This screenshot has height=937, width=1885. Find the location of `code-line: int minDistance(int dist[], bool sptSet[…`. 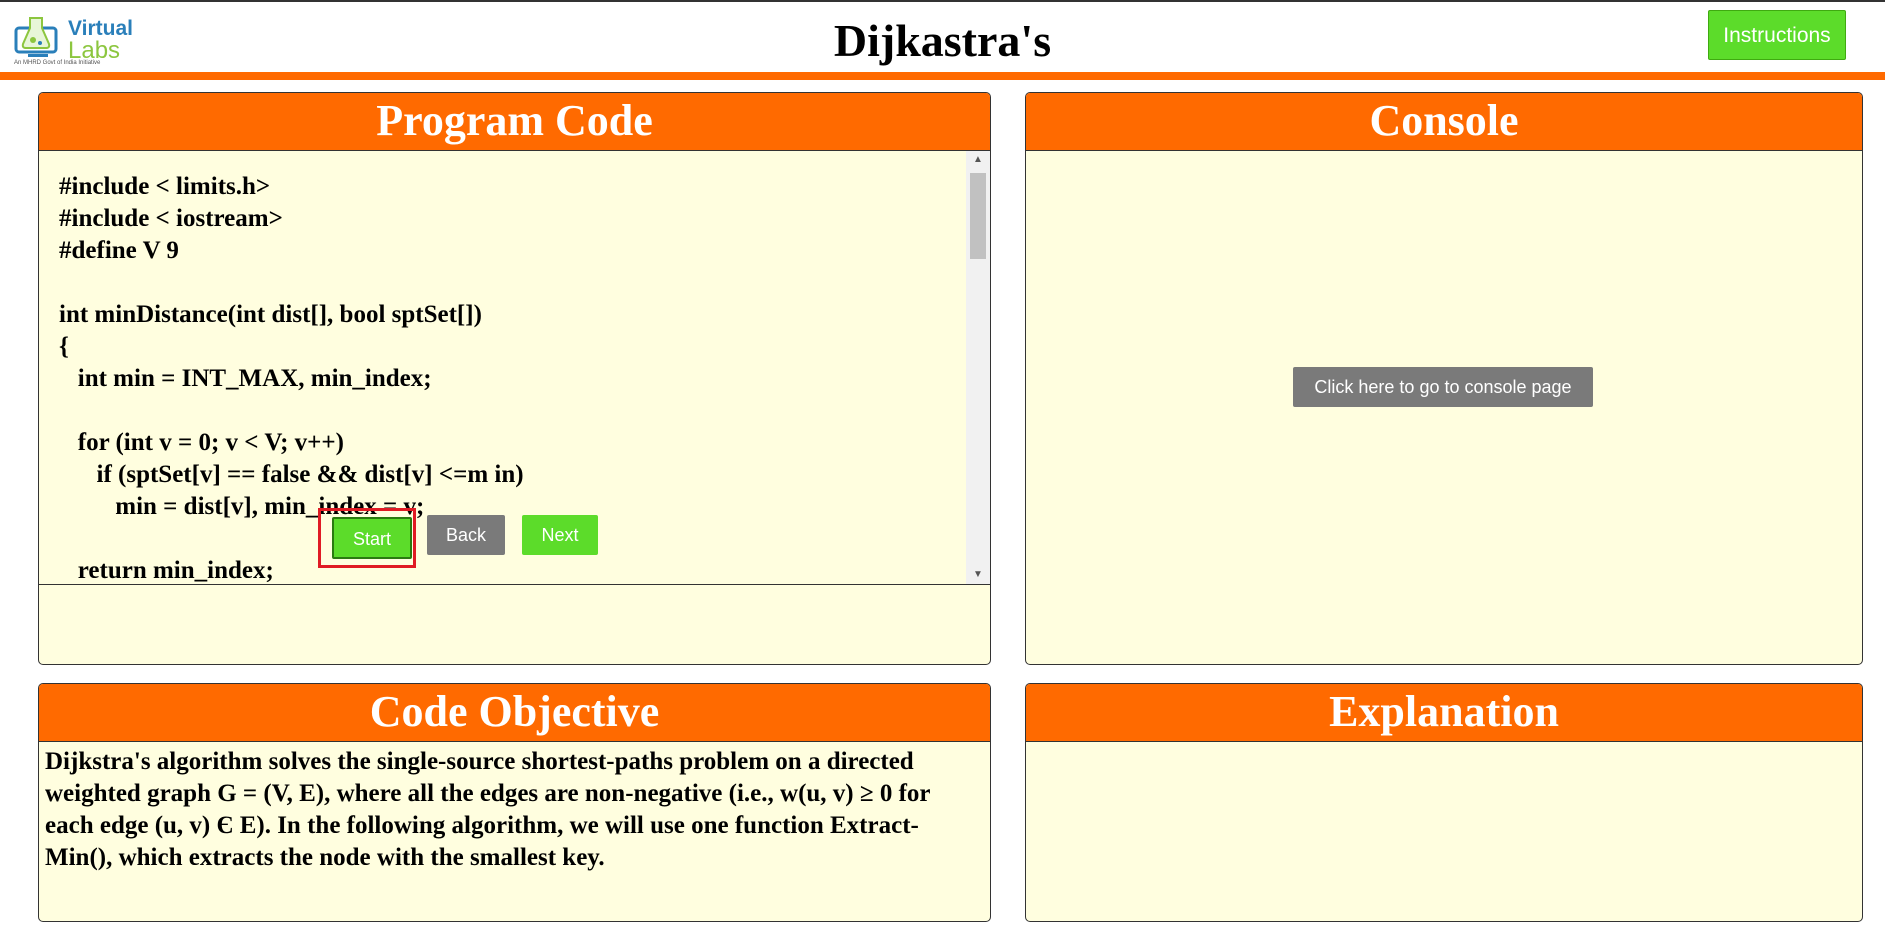

code-line: int minDistance(int dist[], bool sptSet[… is located at coordinates (270, 314).